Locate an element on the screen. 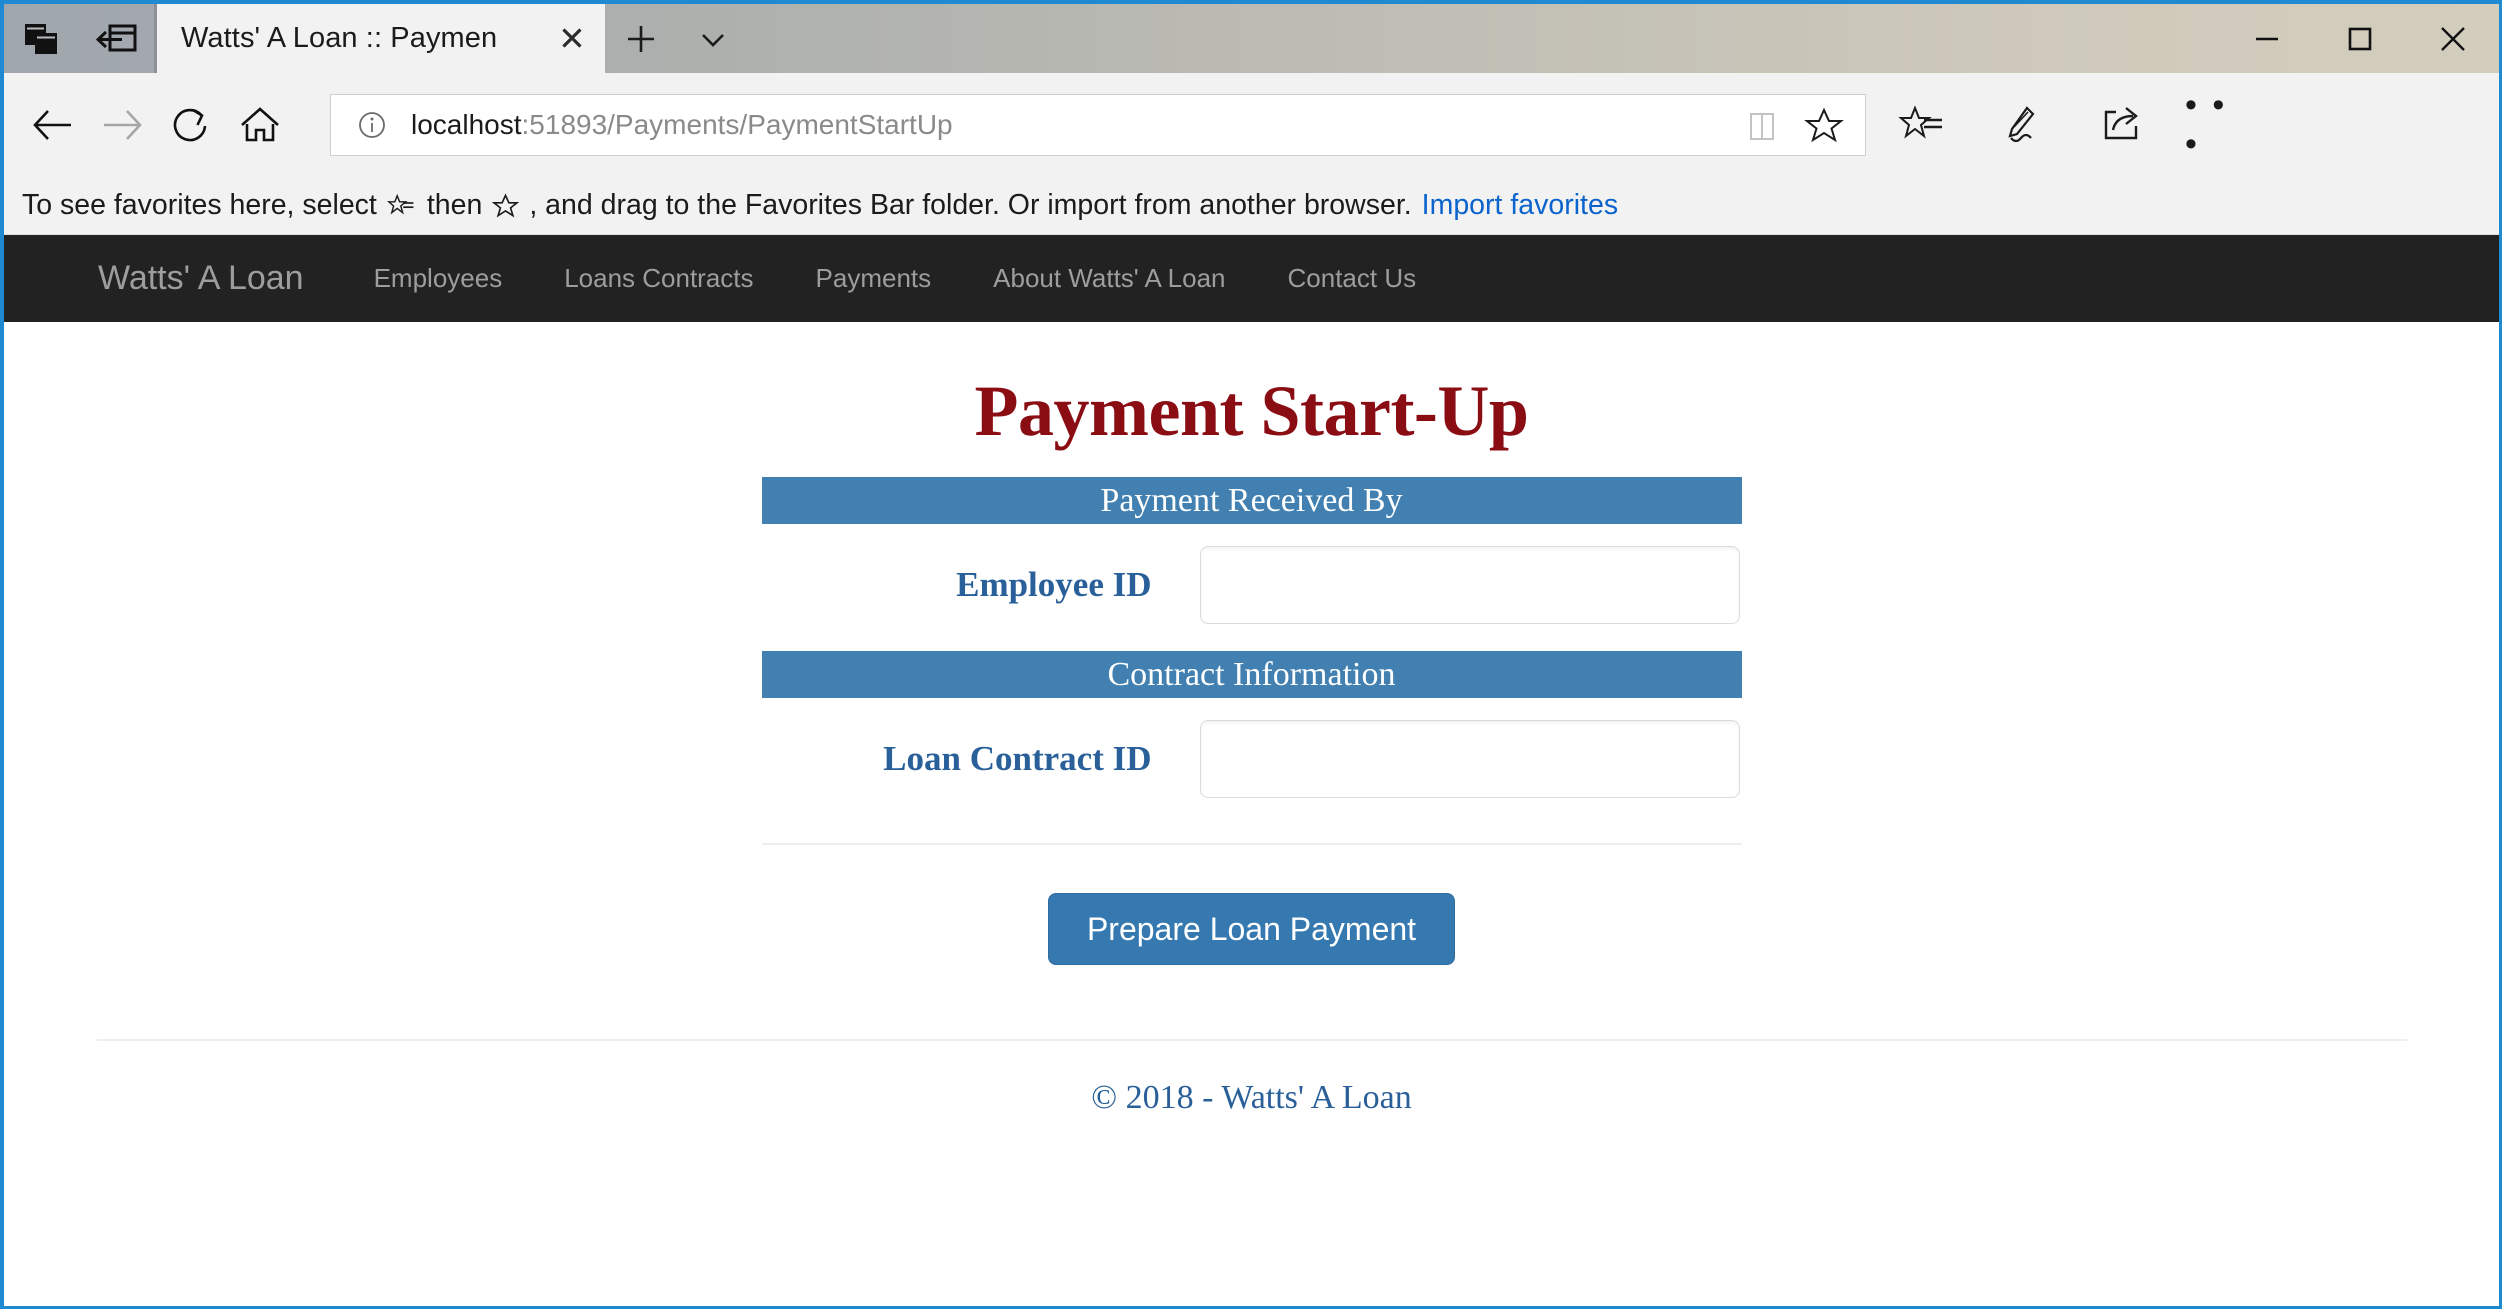 Image resolution: width=2502 pixels, height=1309 pixels. browser-toolbar: localhost:51893/Payments/PaymentStartUp is located at coordinates (1251, 125).